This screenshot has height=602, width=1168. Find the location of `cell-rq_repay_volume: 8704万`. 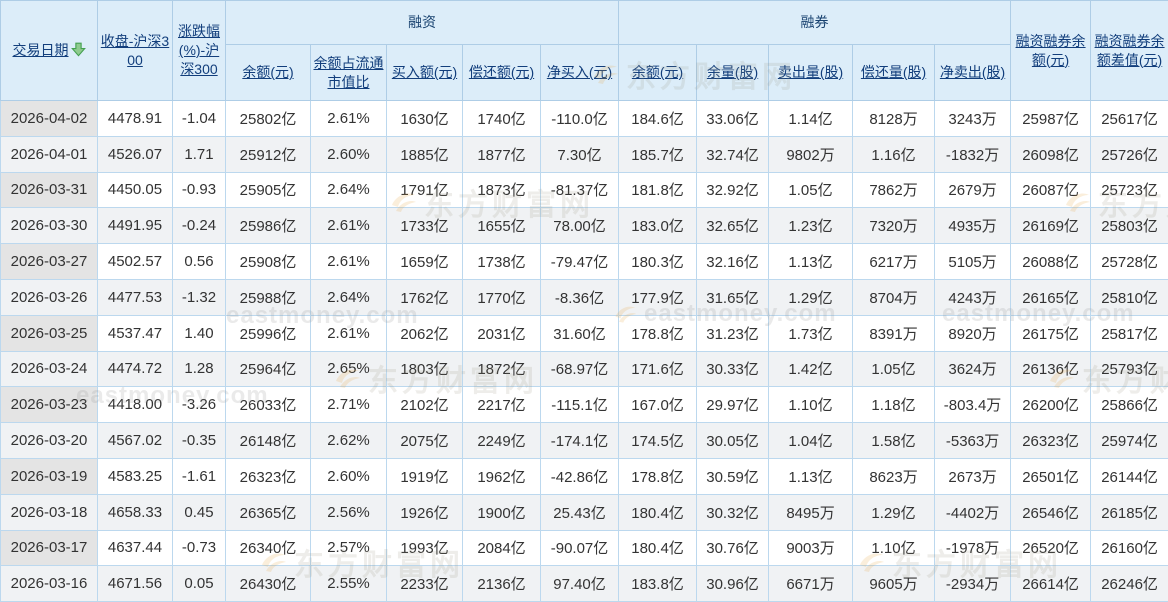

cell-rq_repay_volume: 8704万 is located at coordinates (894, 297).